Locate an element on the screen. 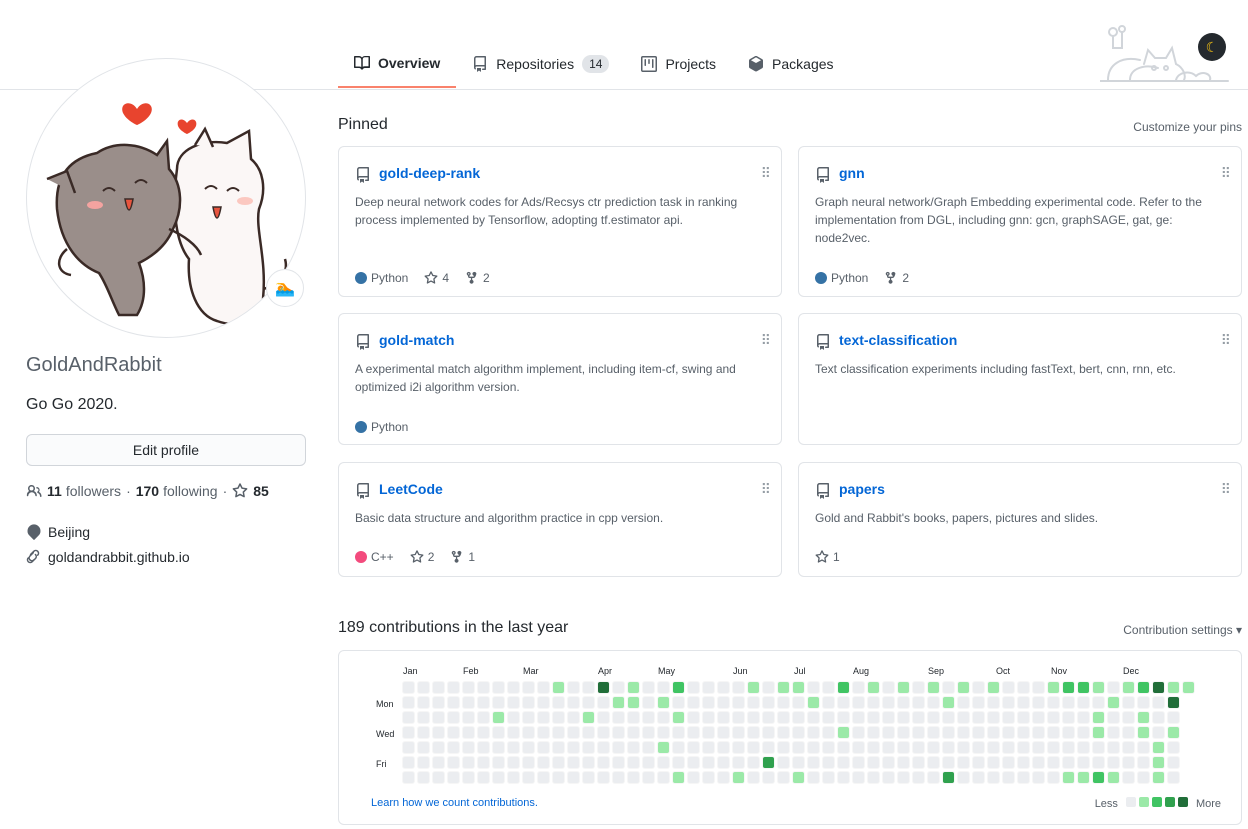  tab-repositories: Repositories 14 is located at coordinates (540, 64).